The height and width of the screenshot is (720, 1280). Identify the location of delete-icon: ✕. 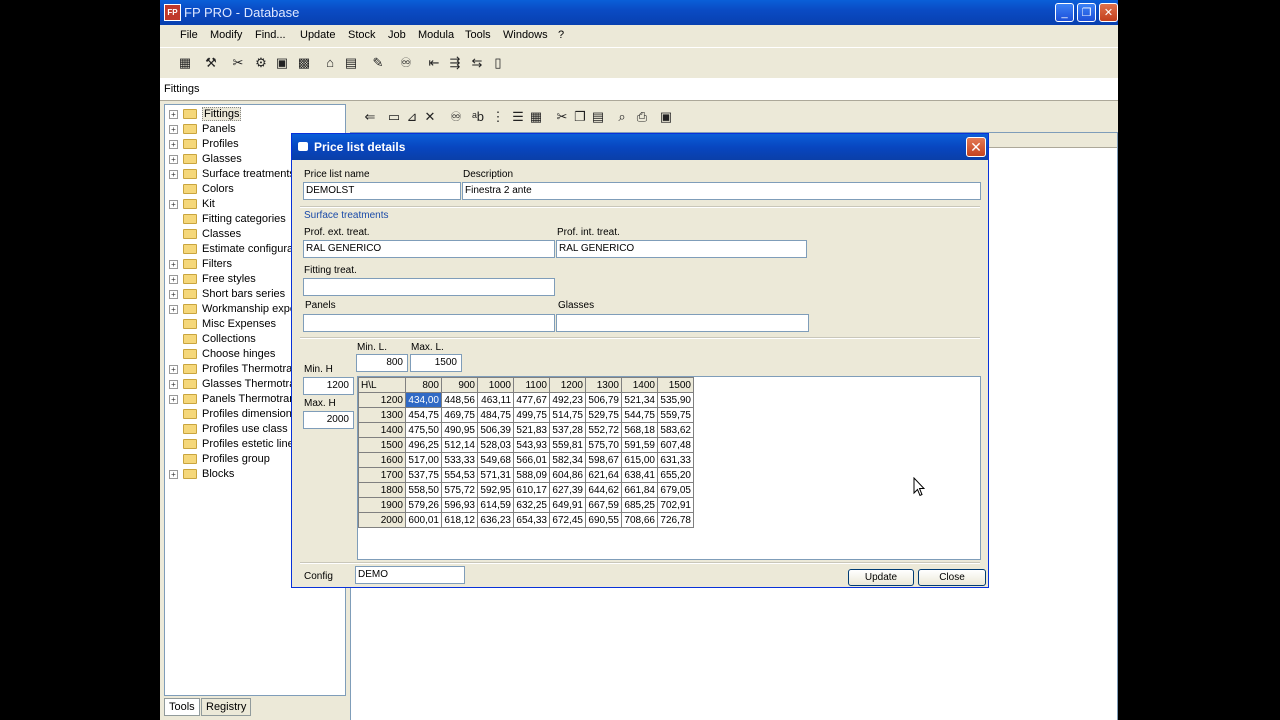
(430, 117).